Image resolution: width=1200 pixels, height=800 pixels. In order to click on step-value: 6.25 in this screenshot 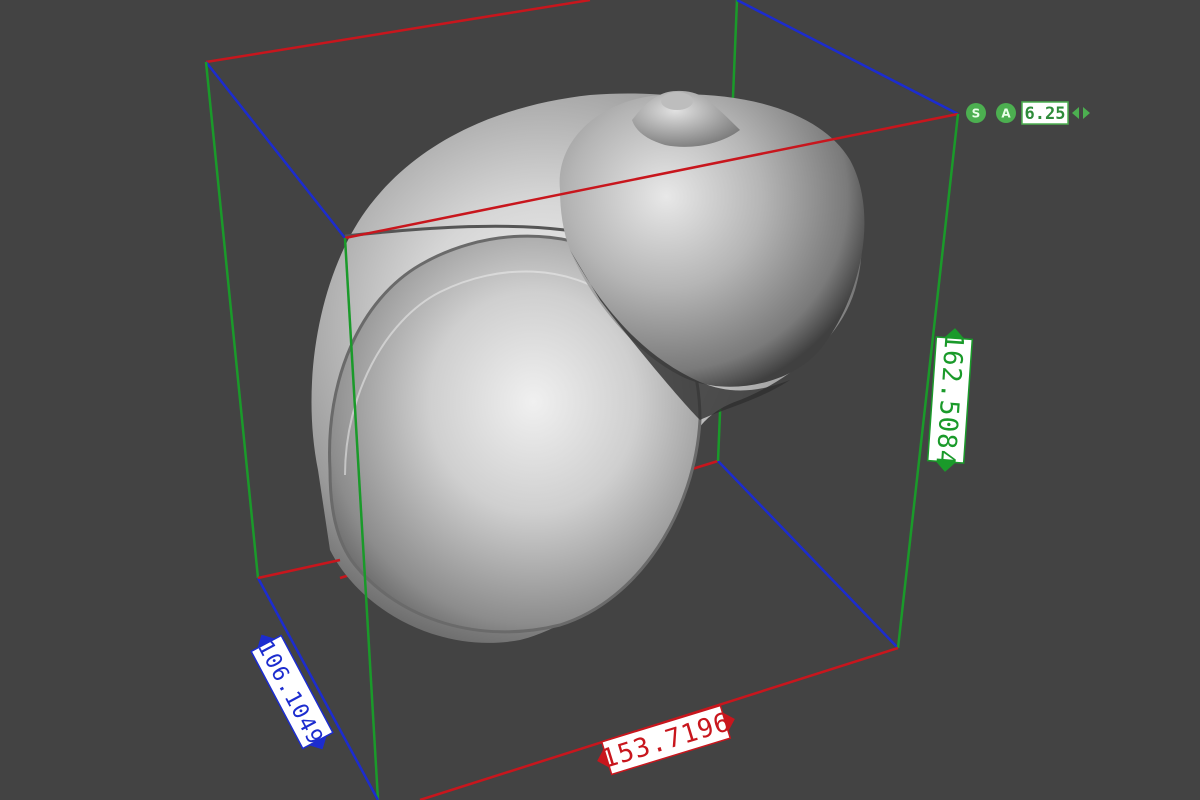, I will do `click(1045, 114)`.